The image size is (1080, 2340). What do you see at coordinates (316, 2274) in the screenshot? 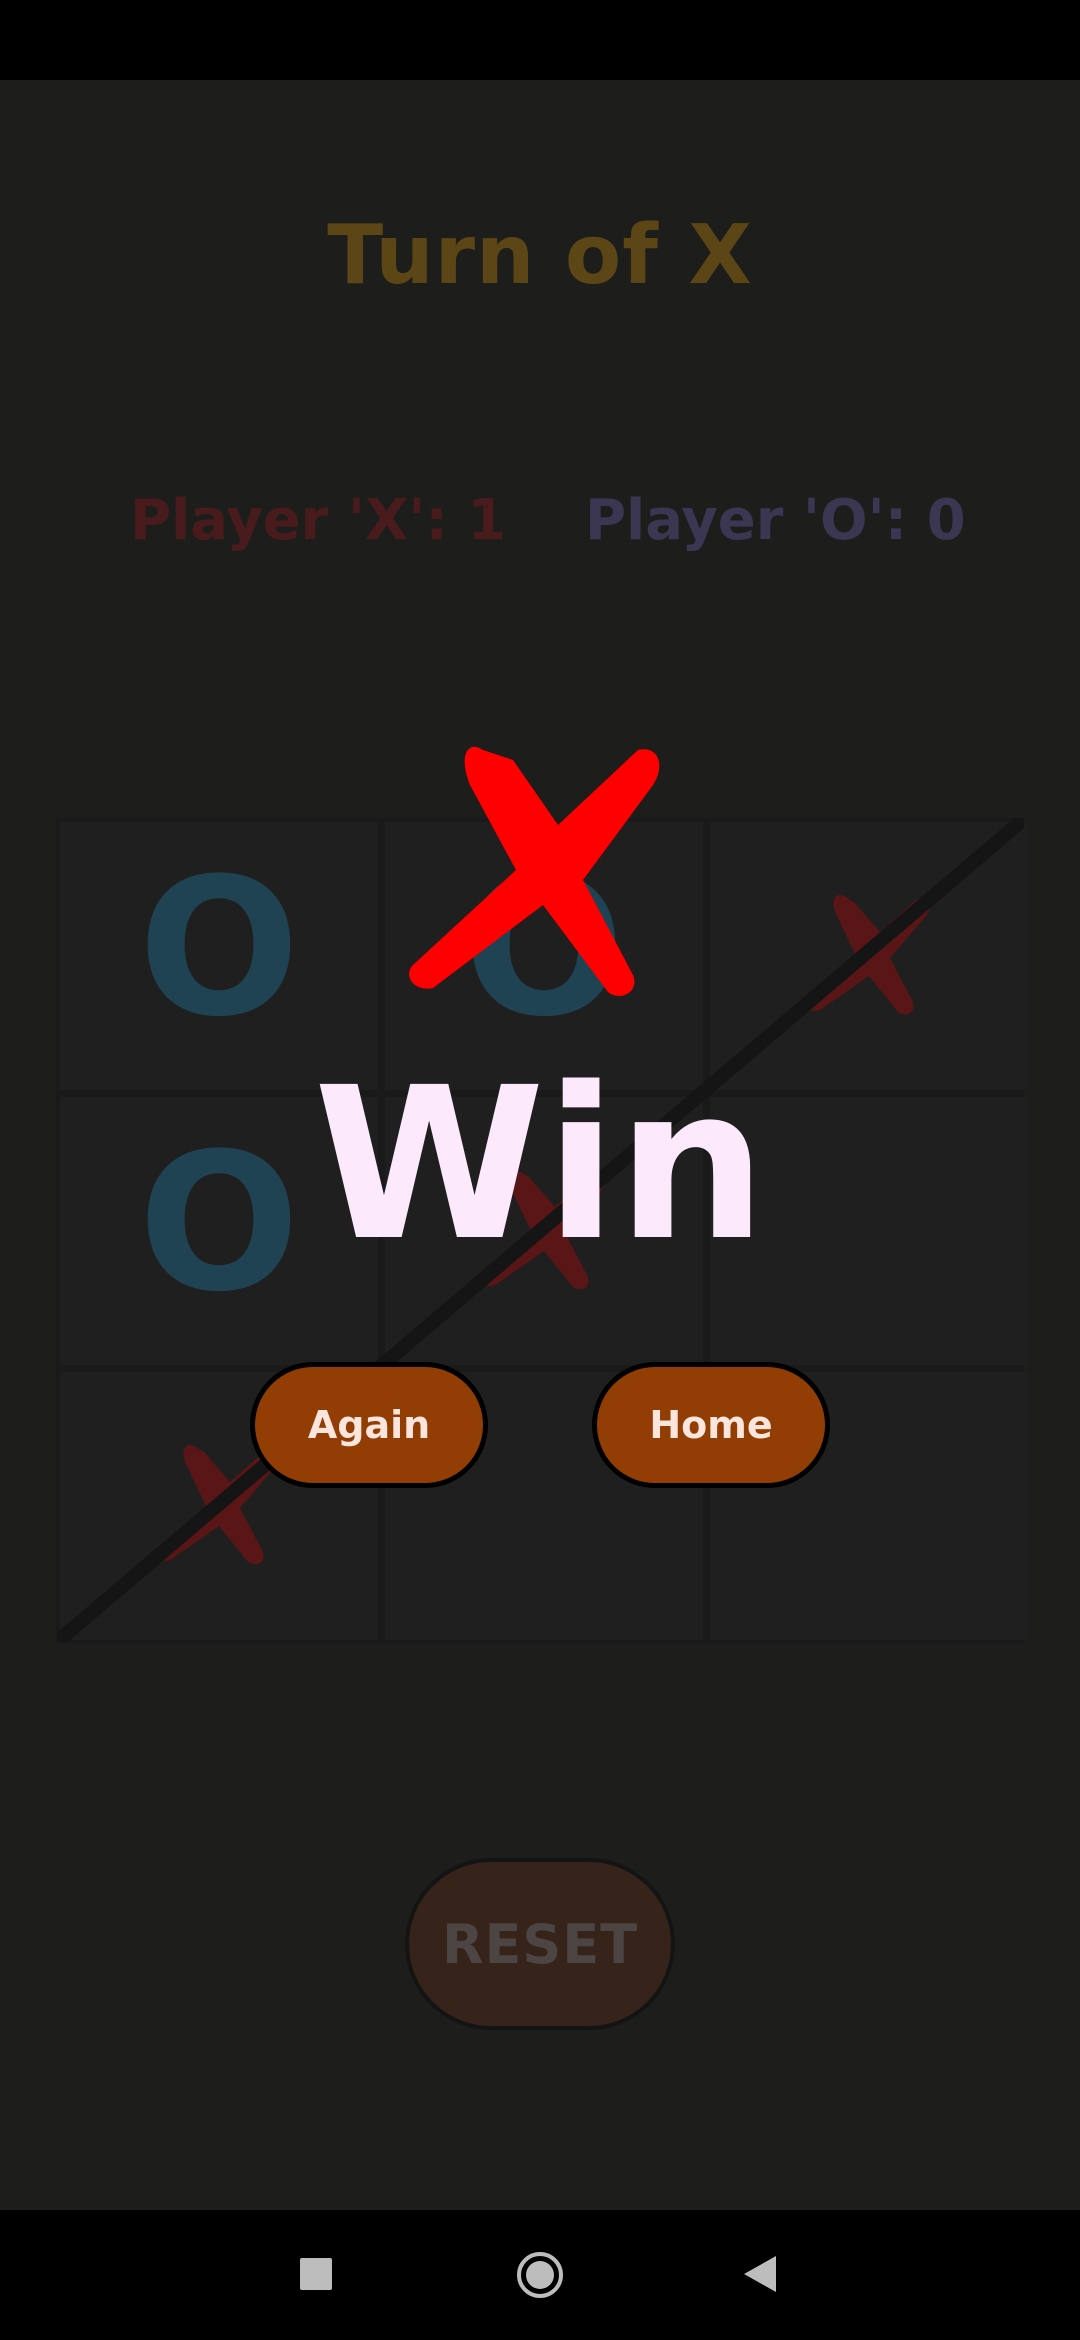
I see `recents-icon` at bounding box center [316, 2274].